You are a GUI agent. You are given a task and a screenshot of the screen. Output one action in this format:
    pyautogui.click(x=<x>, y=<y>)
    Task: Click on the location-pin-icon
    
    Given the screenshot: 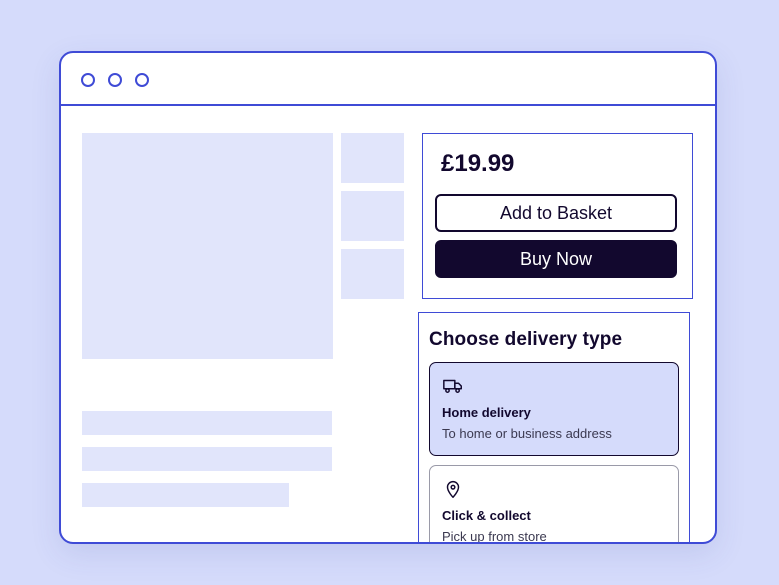 What is the action you would take?
    pyautogui.click(x=453, y=489)
    